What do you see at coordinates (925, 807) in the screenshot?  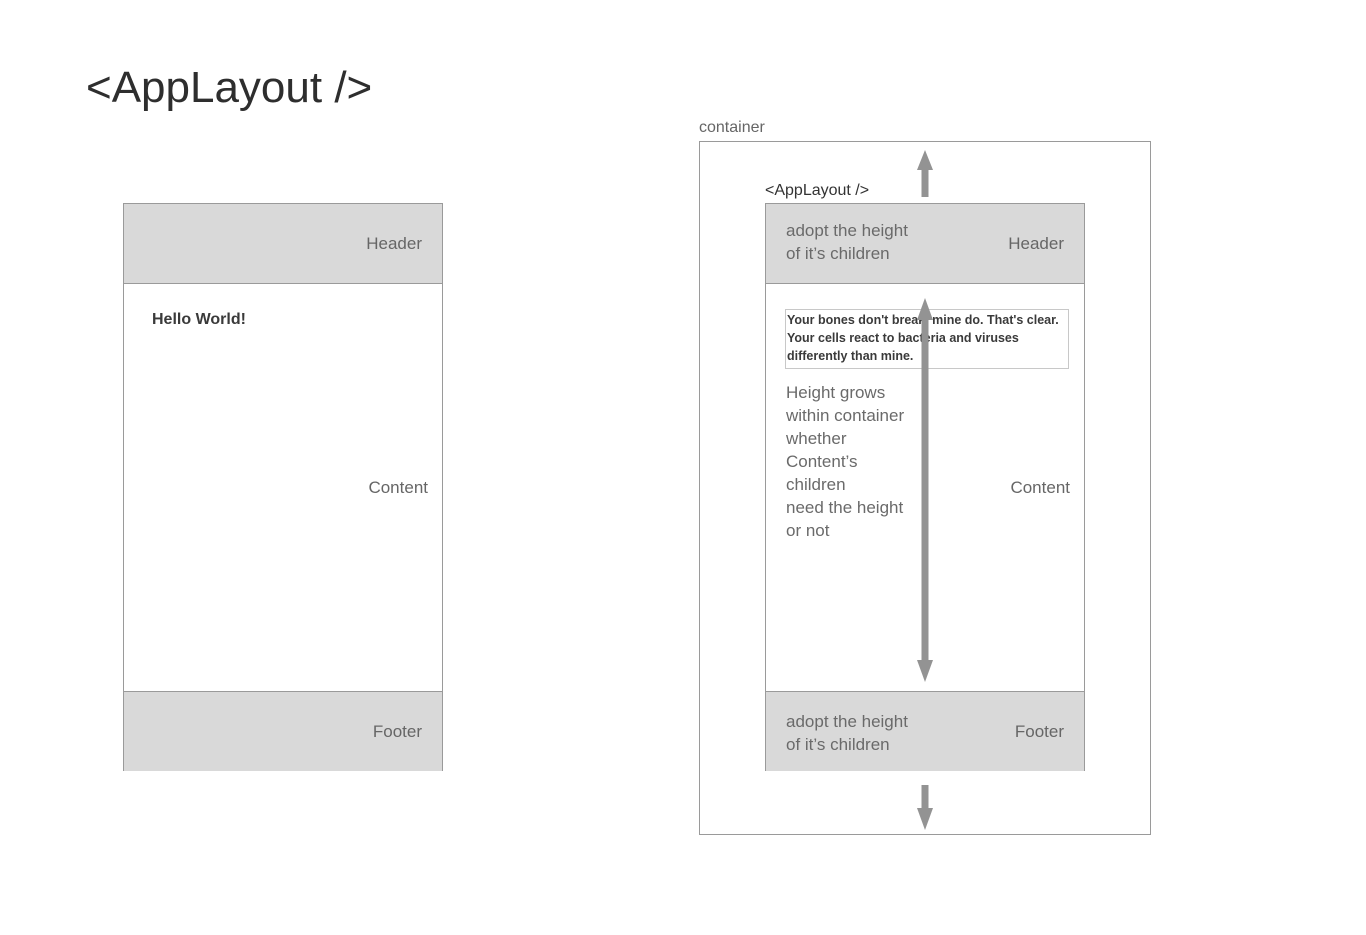 I see `container-down-arrow` at bounding box center [925, 807].